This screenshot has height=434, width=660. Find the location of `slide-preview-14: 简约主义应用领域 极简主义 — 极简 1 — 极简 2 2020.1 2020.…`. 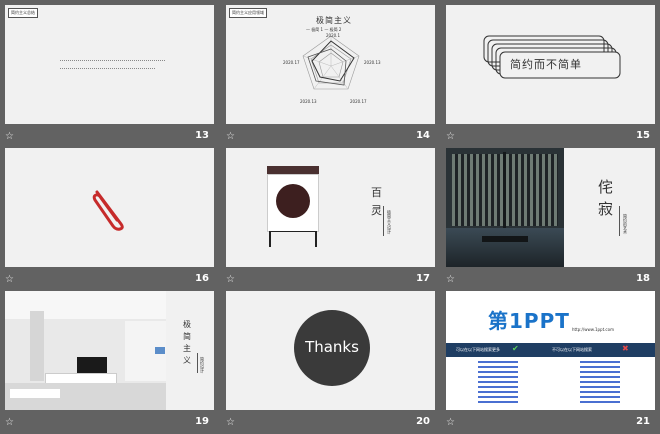

slide-preview-14: 简约主义应用领域 极简主义 — 极简 1 — 极简 2 2020.1 2020.… is located at coordinates (330, 64).